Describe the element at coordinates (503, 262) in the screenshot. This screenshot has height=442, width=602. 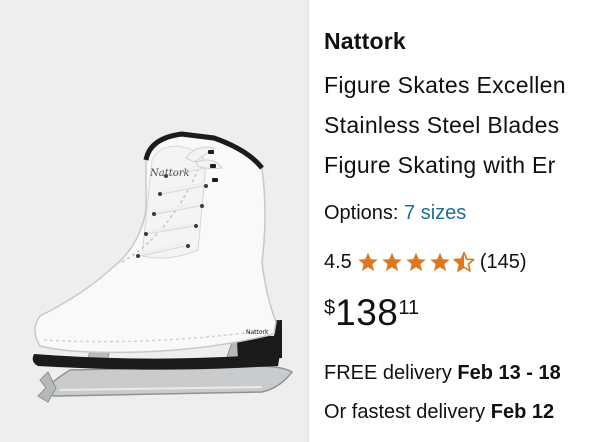
I see `review-count: (145)` at that location.